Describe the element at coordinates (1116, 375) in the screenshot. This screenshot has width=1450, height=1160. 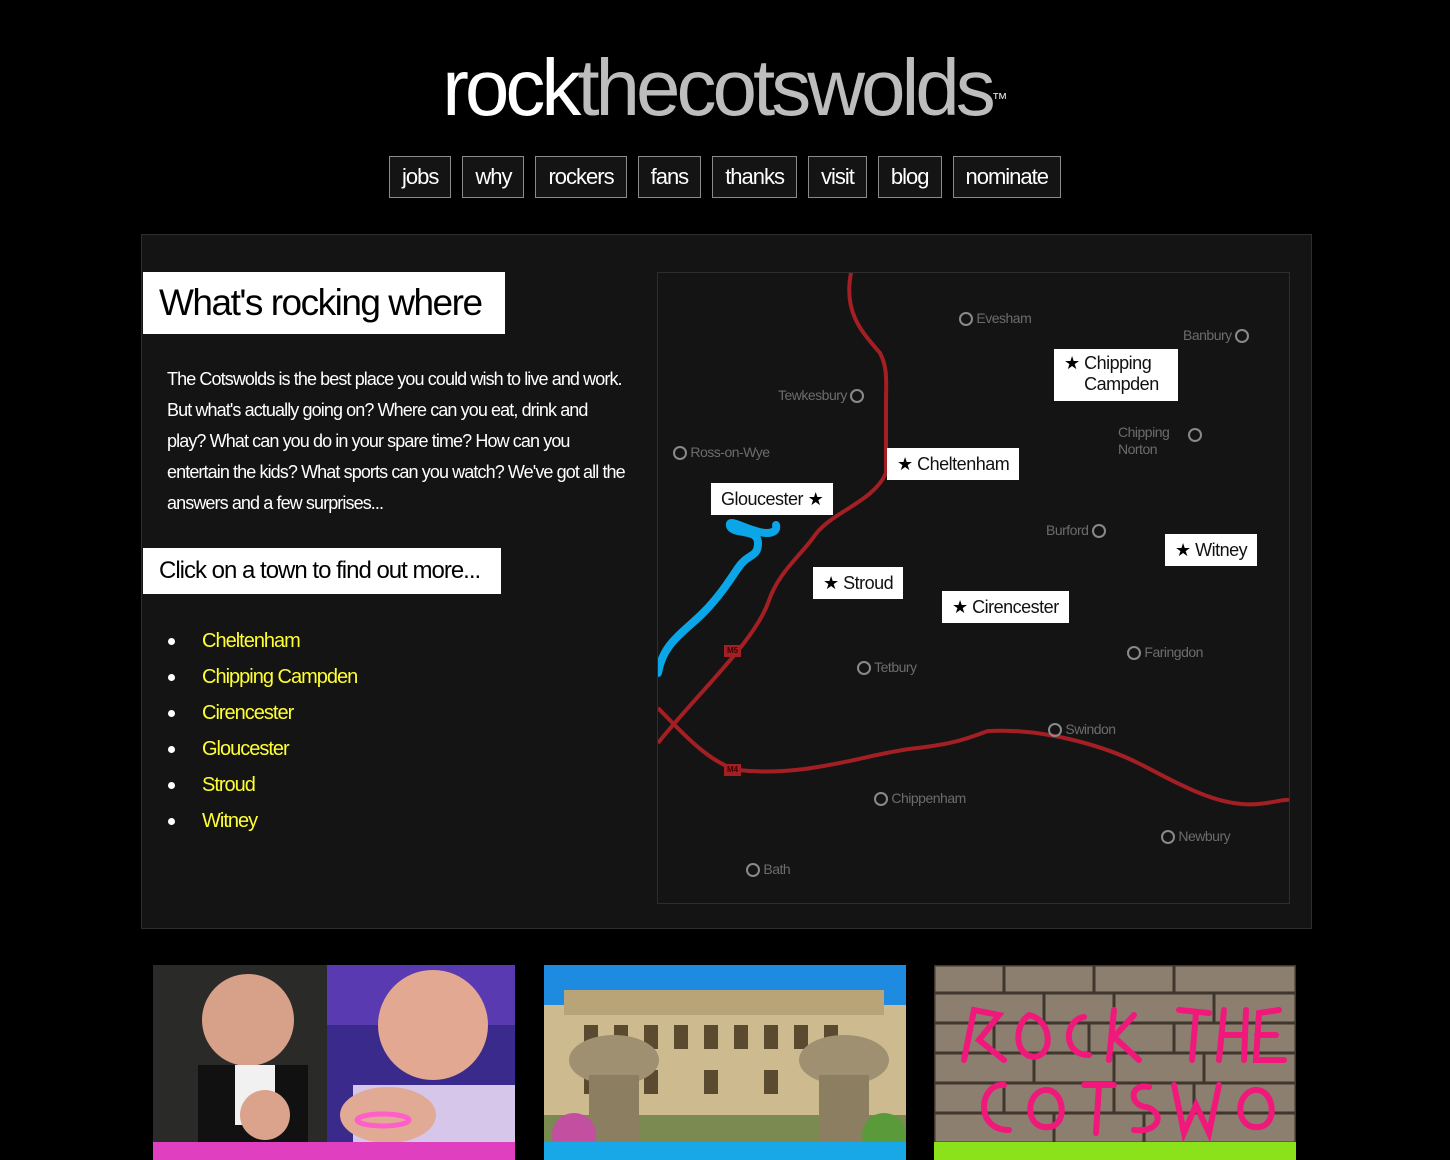
I see `map-town-chipping-campden: ★ Chipping Campden` at that location.